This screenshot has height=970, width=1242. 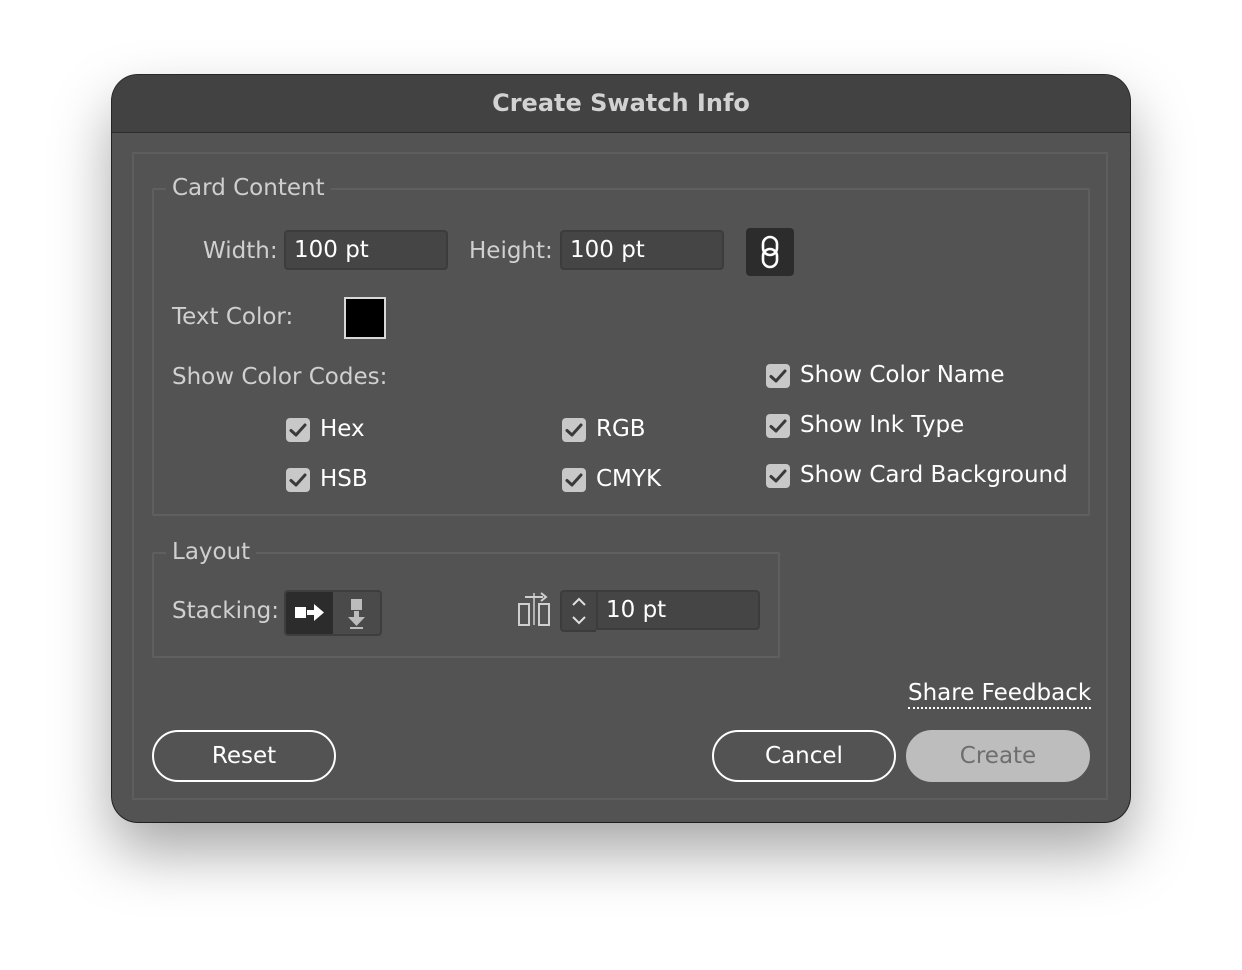 I want to click on stacking-label: Stacking:, so click(x=225, y=611).